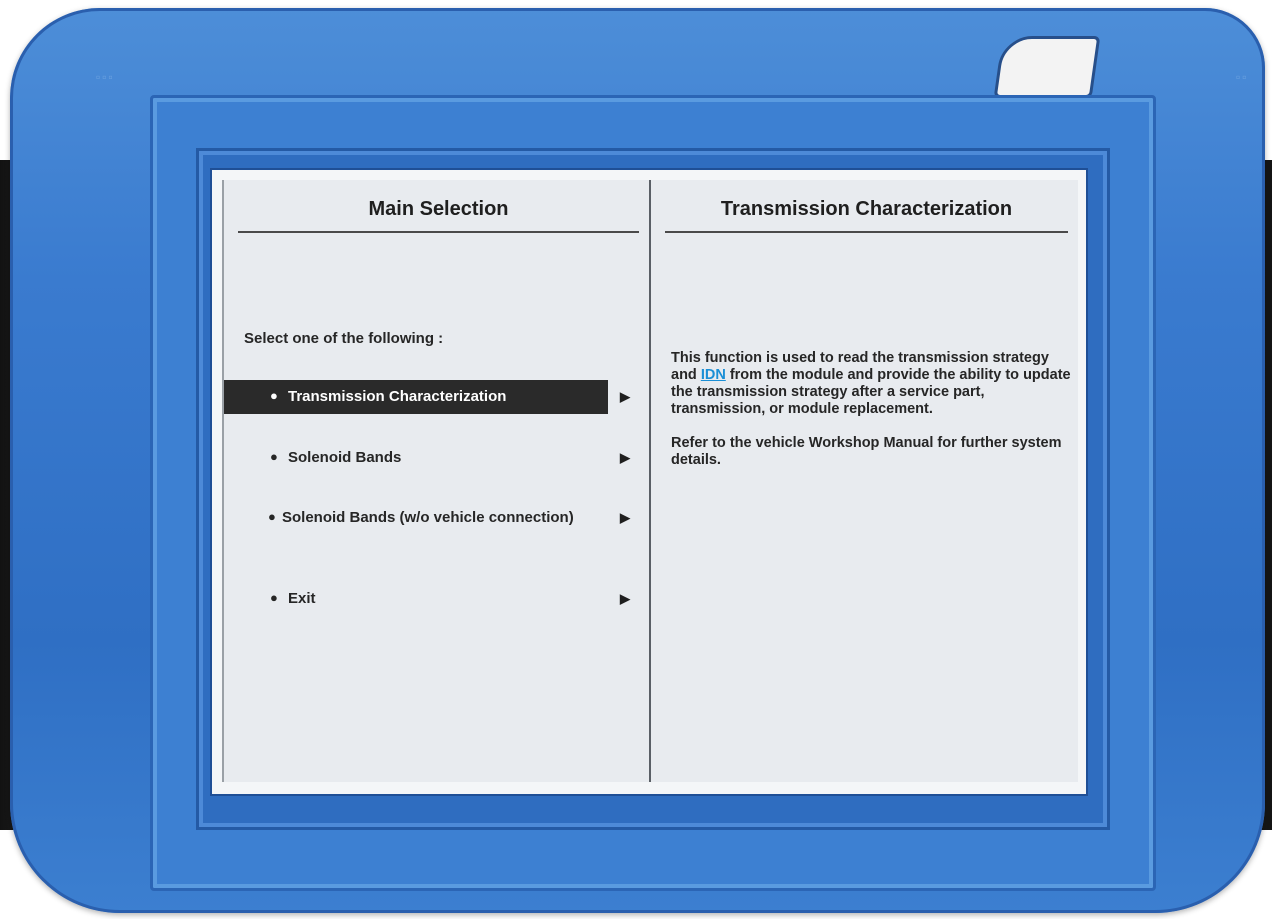  I want to click on menu-item-label: Exit, so click(302, 598).